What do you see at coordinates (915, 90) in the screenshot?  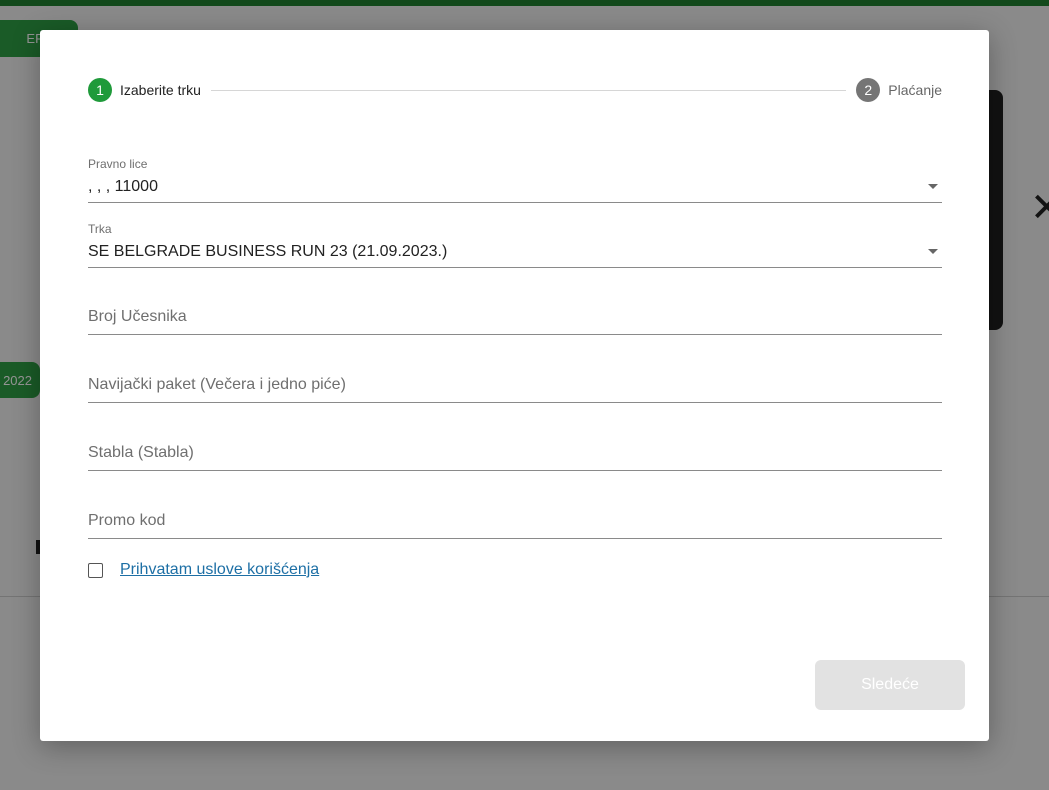 I see `step-2-label: Plaćanje` at bounding box center [915, 90].